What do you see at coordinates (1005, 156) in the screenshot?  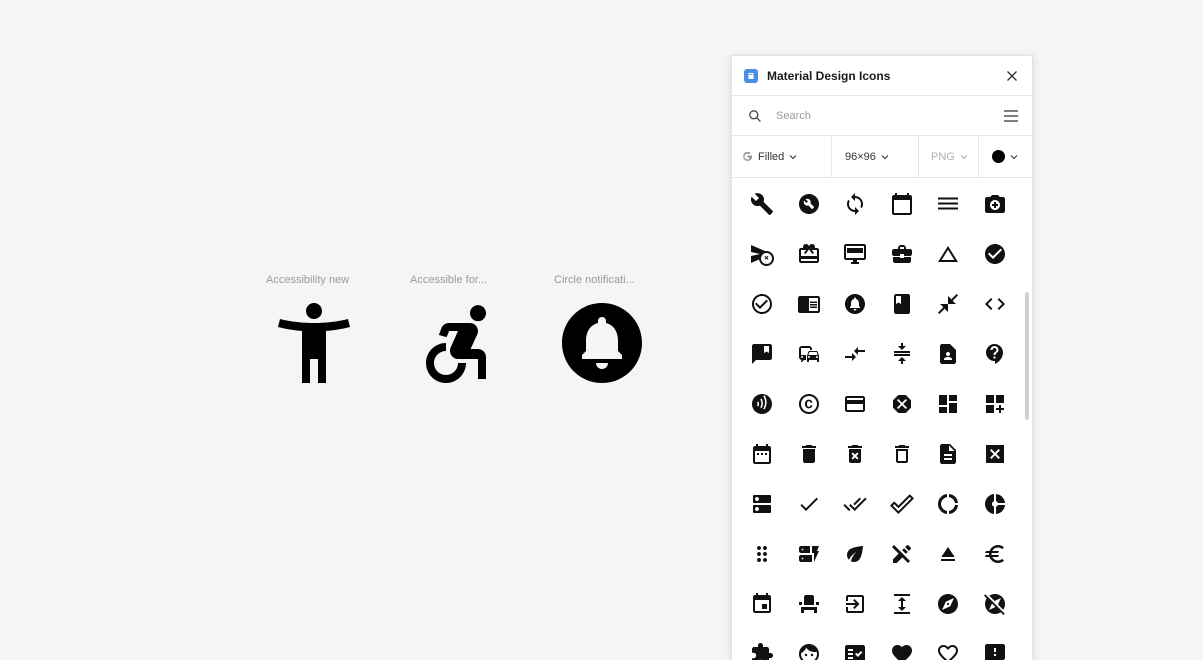 I see `color-picker` at bounding box center [1005, 156].